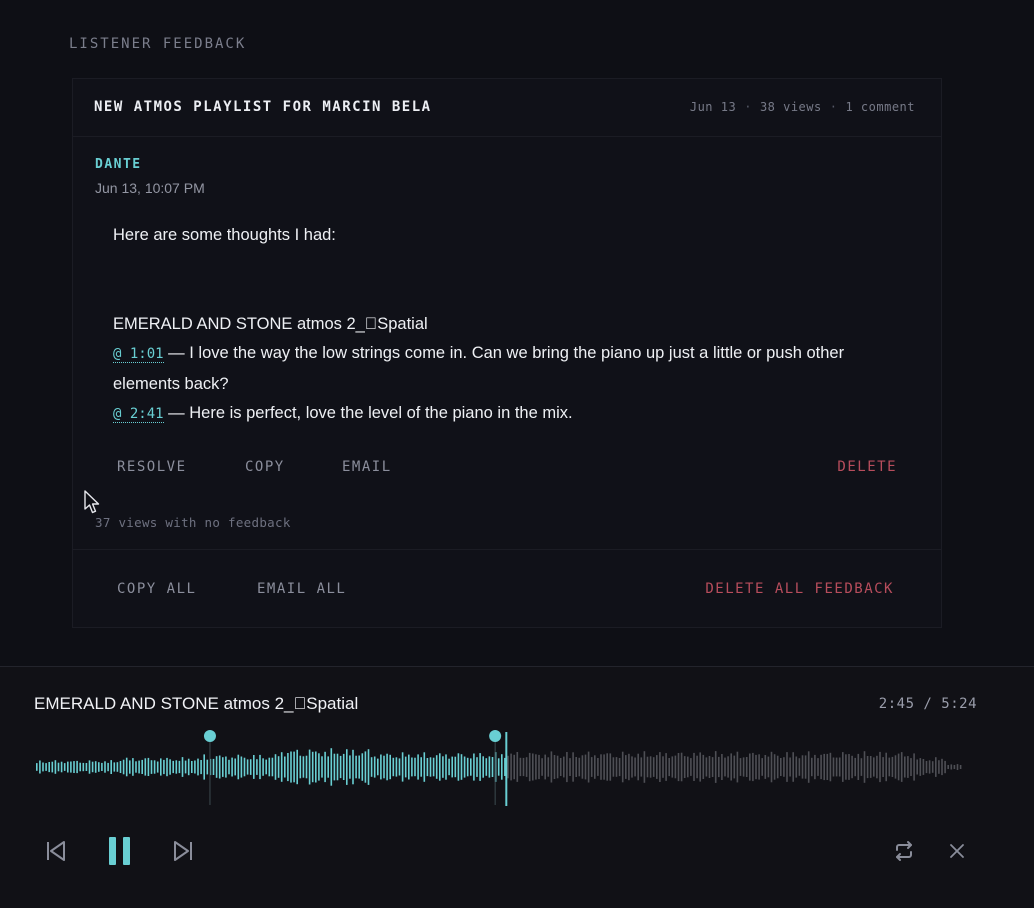  What do you see at coordinates (265, 467) in the screenshot?
I see `copy-button: COPY` at bounding box center [265, 467].